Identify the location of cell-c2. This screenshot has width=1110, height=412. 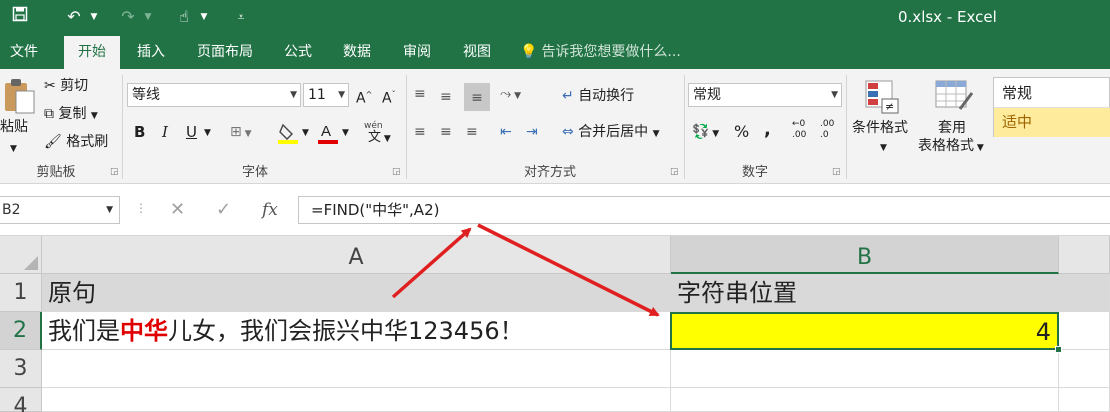
(1084, 331).